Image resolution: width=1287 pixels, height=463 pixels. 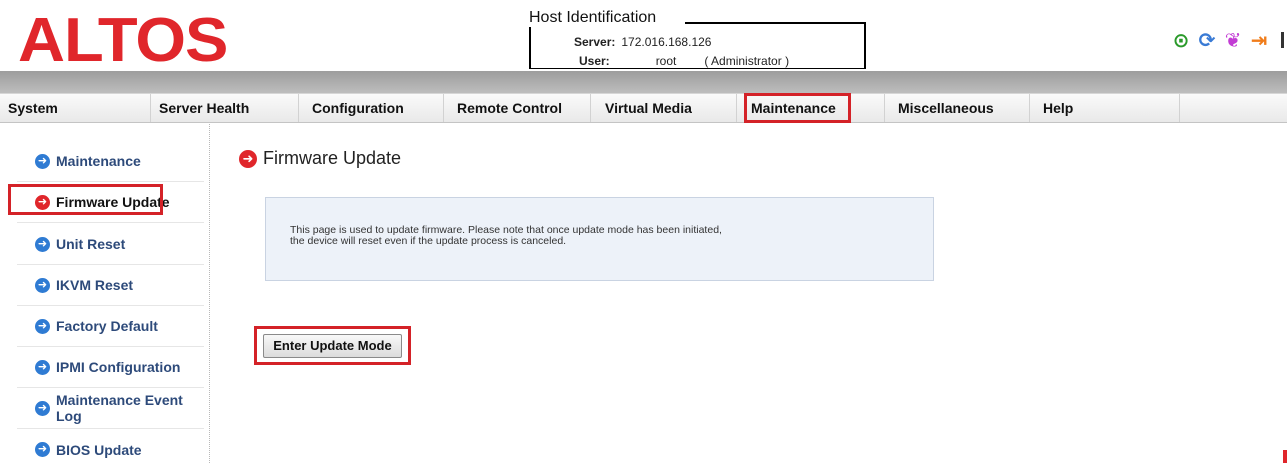 I want to click on corner-mark, so click(x=1285, y=456).